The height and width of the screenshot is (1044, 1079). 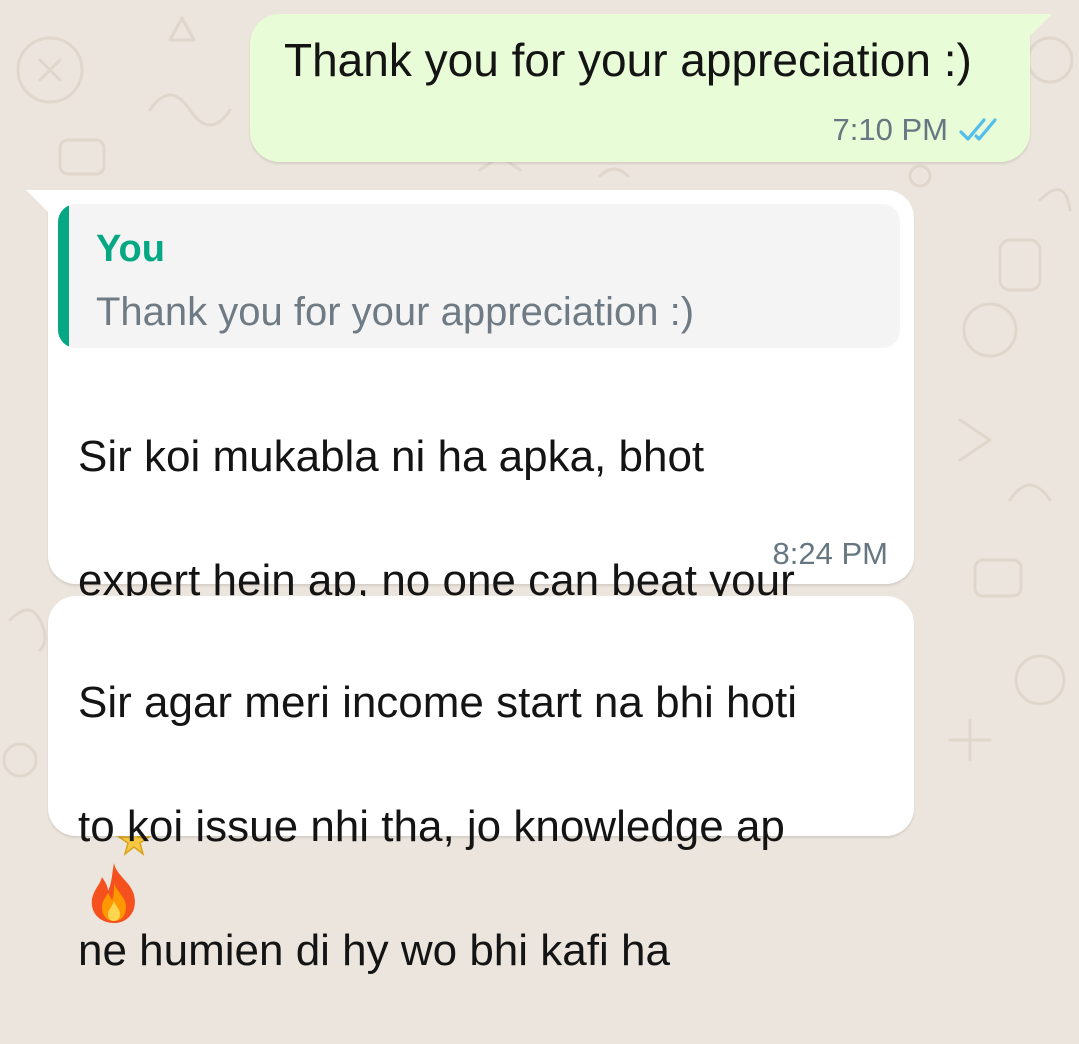 I want to click on quote-accent-bar, so click(x=63, y=276).